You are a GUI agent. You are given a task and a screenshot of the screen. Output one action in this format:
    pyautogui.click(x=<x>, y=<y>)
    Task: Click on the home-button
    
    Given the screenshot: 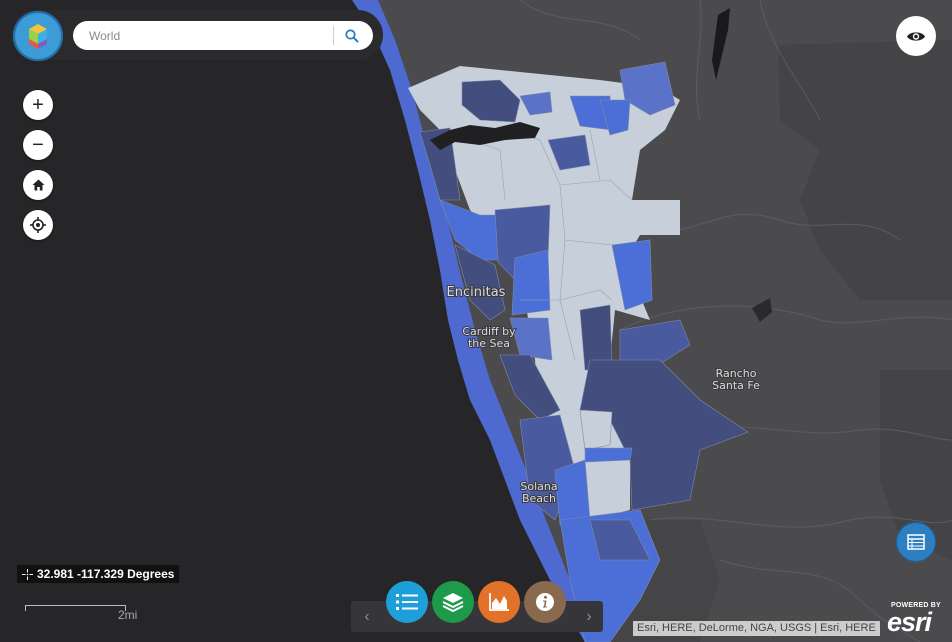 What is the action you would take?
    pyautogui.click(x=38, y=185)
    